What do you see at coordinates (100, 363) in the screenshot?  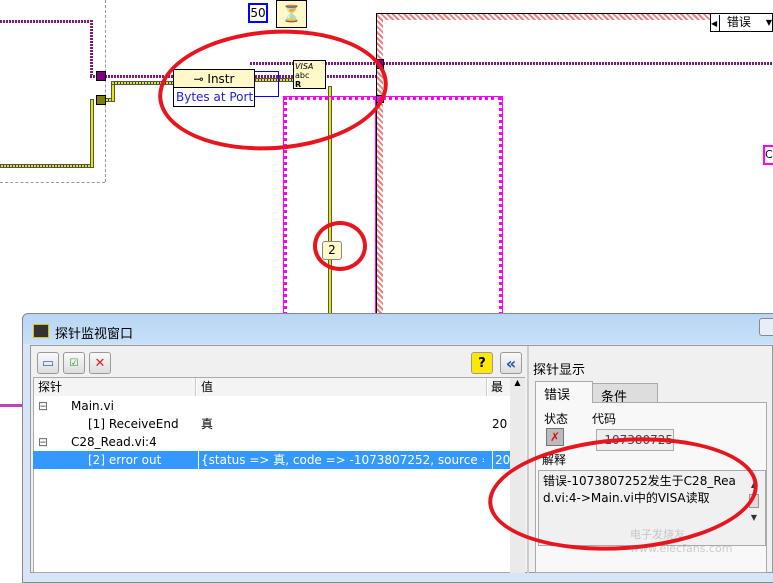 I see `delete-probe-button: ✕` at bounding box center [100, 363].